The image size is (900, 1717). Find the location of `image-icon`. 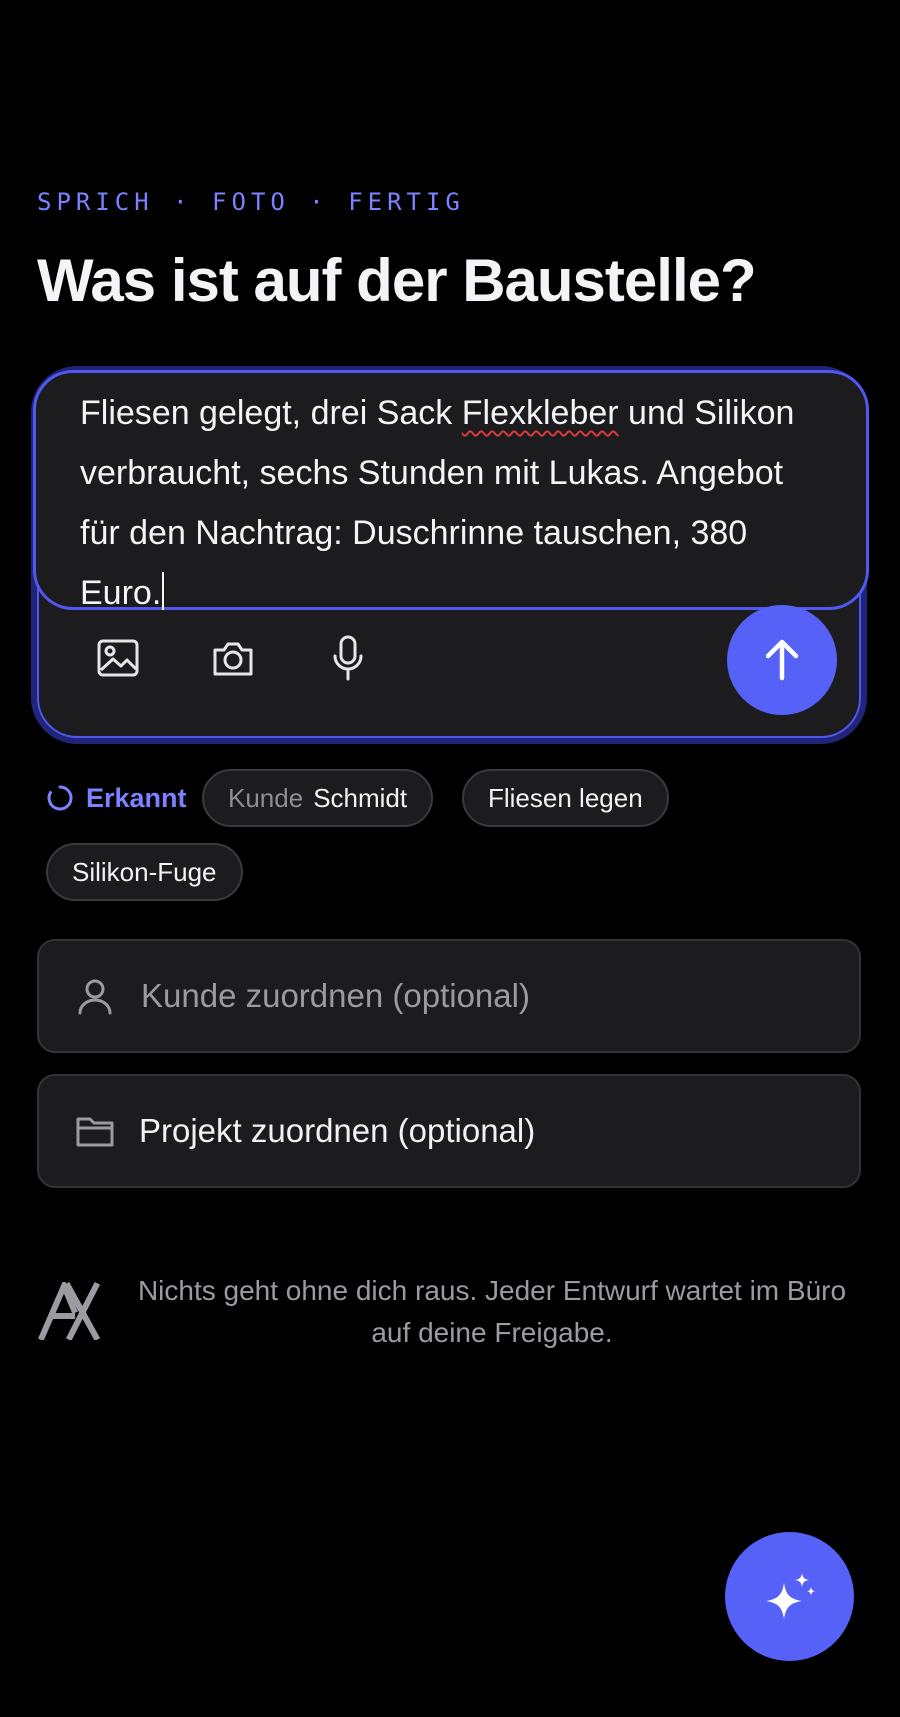

image-icon is located at coordinates (118, 658).